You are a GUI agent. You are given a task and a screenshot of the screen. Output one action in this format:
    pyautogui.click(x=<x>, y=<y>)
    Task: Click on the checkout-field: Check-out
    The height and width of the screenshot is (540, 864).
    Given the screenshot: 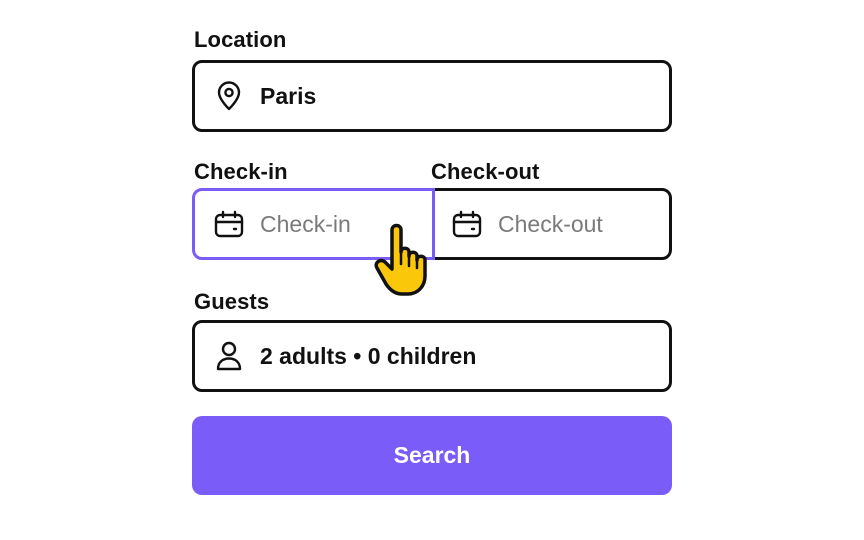 What is the action you would take?
    pyautogui.click(x=551, y=224)
    